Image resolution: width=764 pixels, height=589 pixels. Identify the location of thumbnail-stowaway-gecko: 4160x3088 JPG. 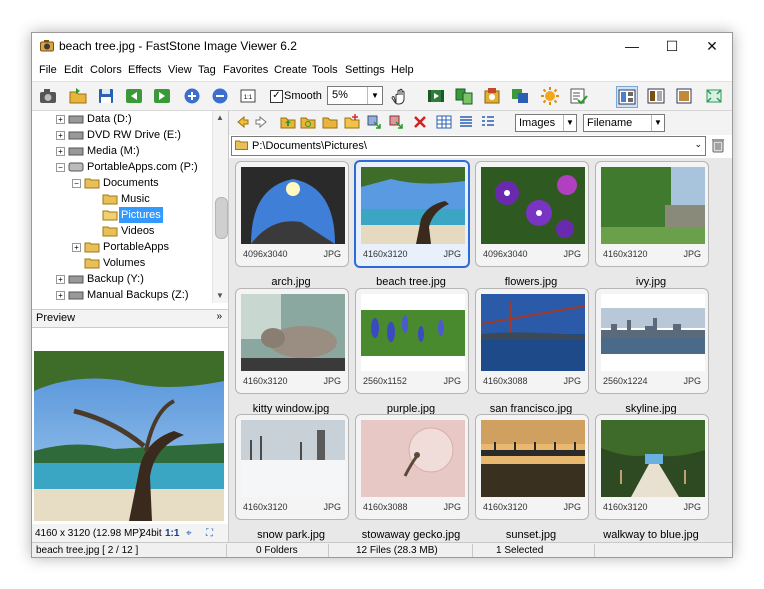
(412, 467).